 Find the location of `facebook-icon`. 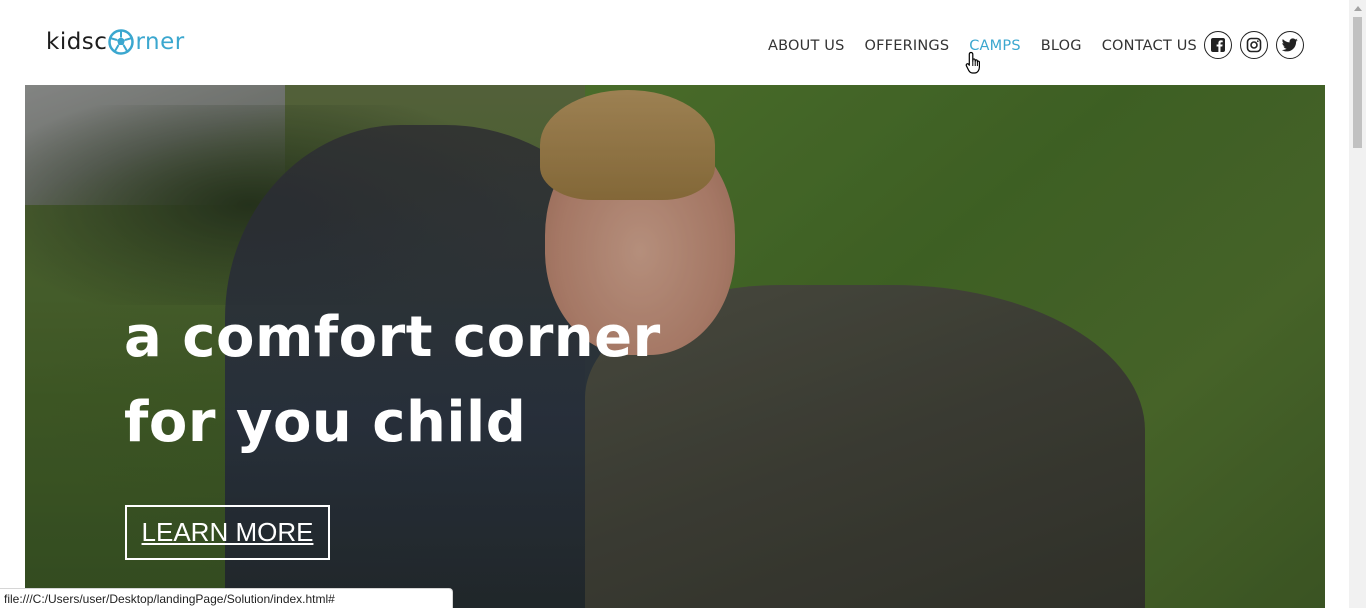

facebook-icon is located at coordinates (1218, 45).